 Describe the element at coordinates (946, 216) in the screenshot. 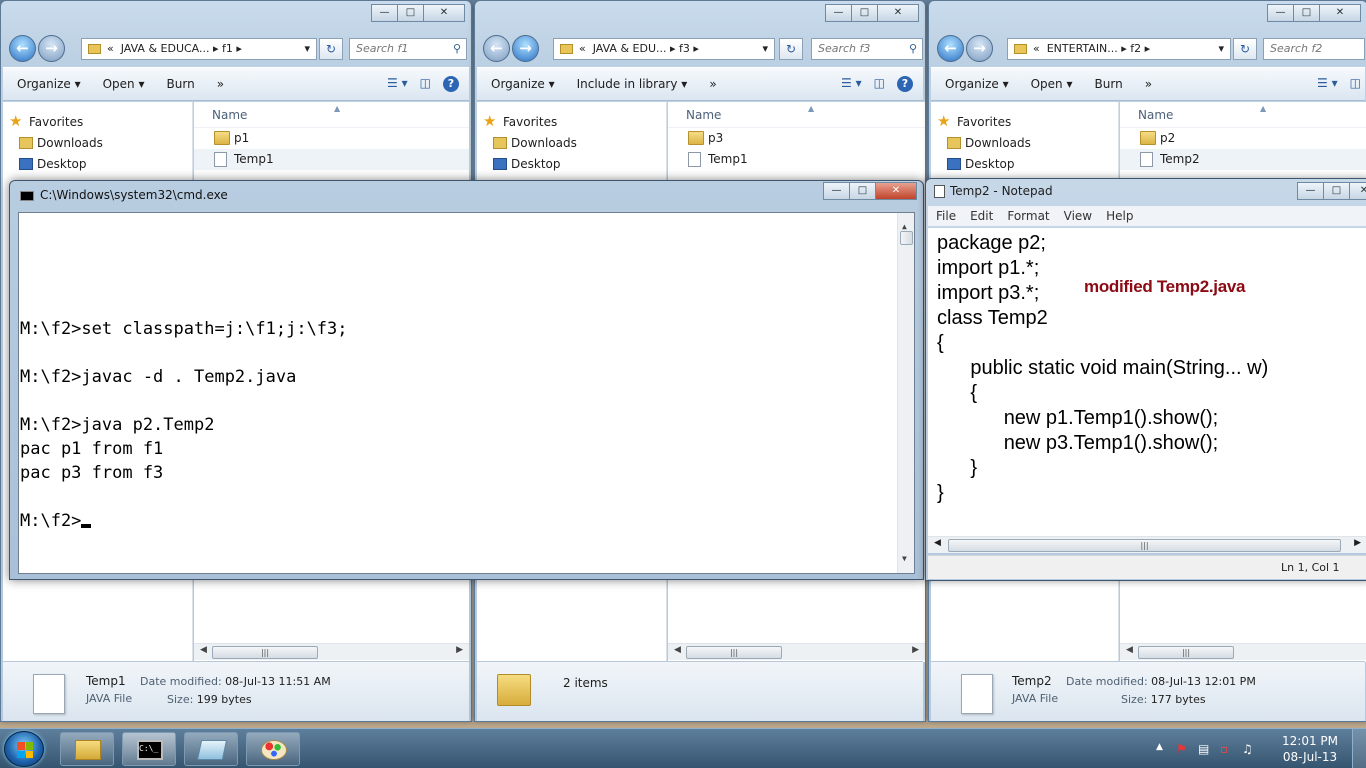

I see `menu-file: File` at that location.